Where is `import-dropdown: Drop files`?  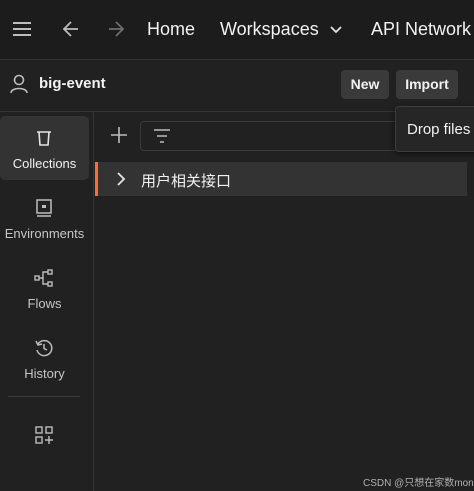
import-dropdown: Drop files is located at coordinates (434, 129).